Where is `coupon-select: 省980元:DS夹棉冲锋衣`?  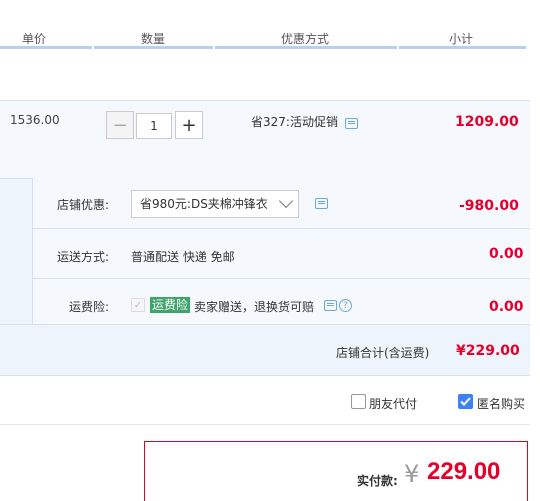
coupon-select: 省980元:DS夹棉冲锋衣 is located at coordinates (215, 204).